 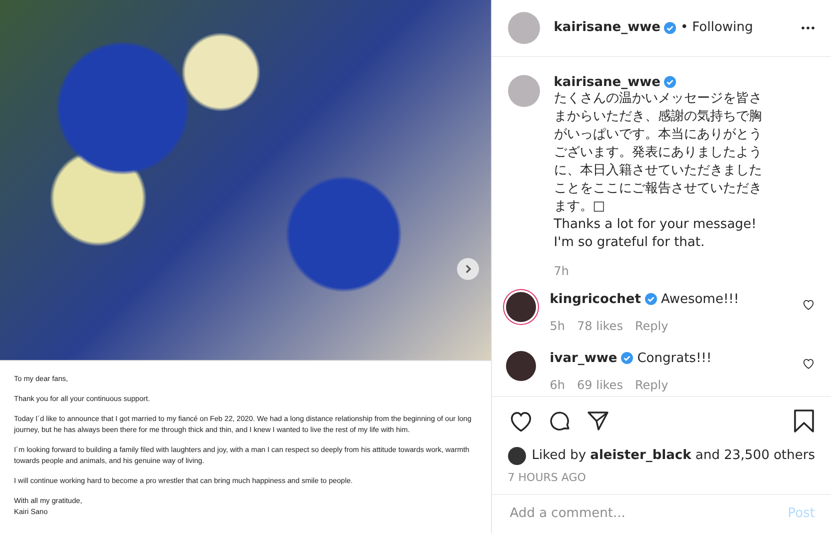 What do you see at coordinates (699, 299) in the screenshot?
I see `comment-text: Awesome!!!` at bounding box center [699, 299].